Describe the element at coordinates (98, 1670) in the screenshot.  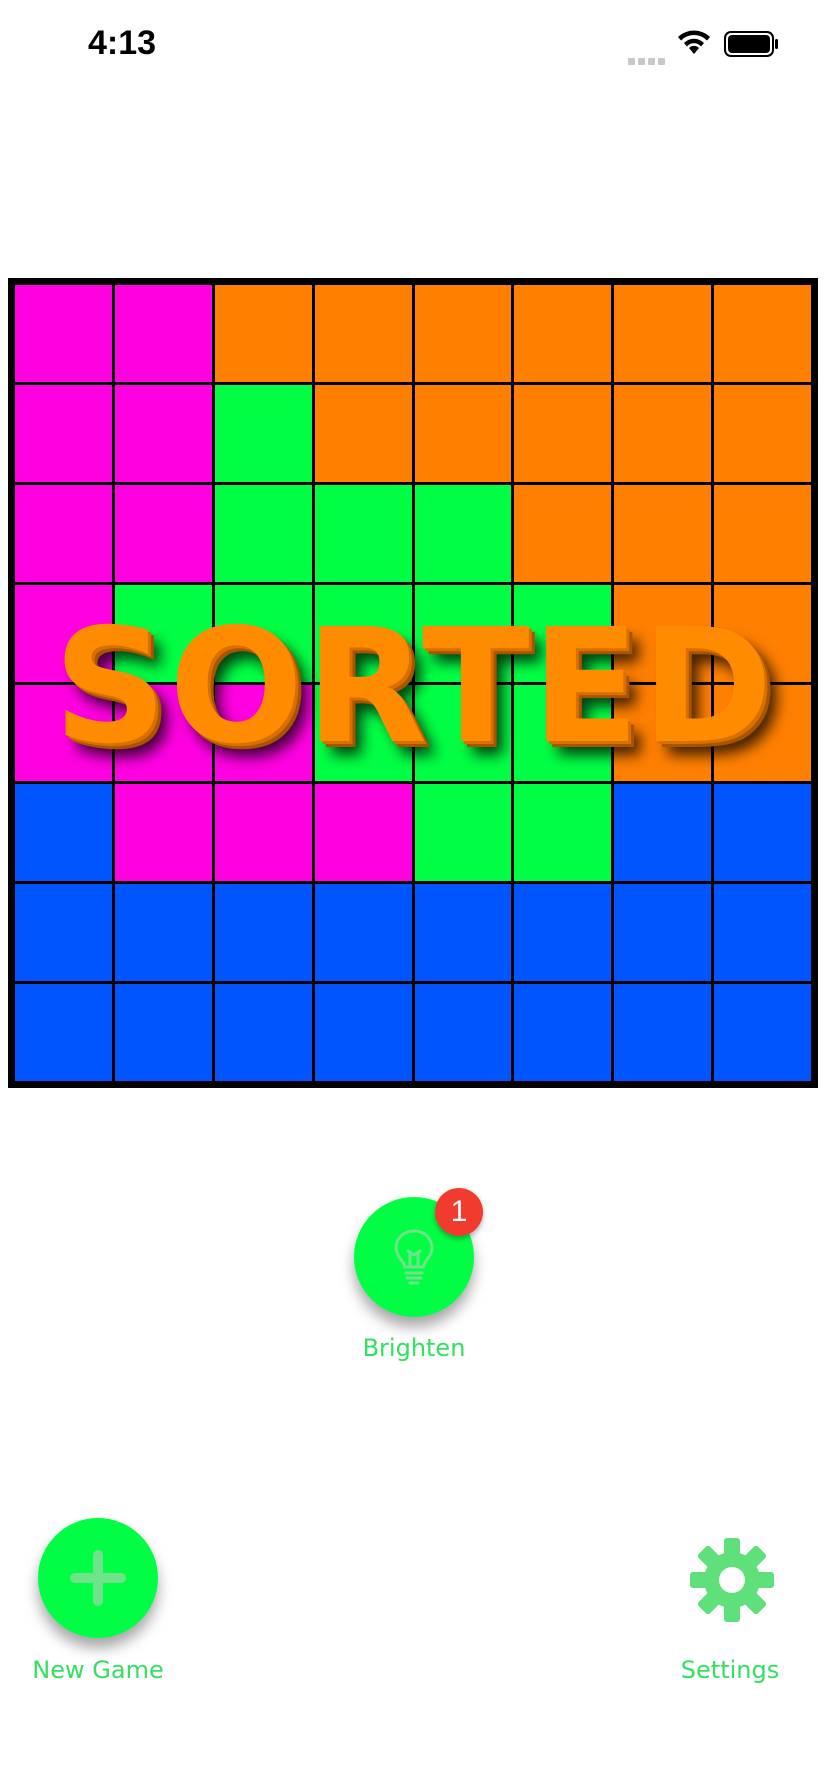
I see `new-game-label: New Game` at that location.